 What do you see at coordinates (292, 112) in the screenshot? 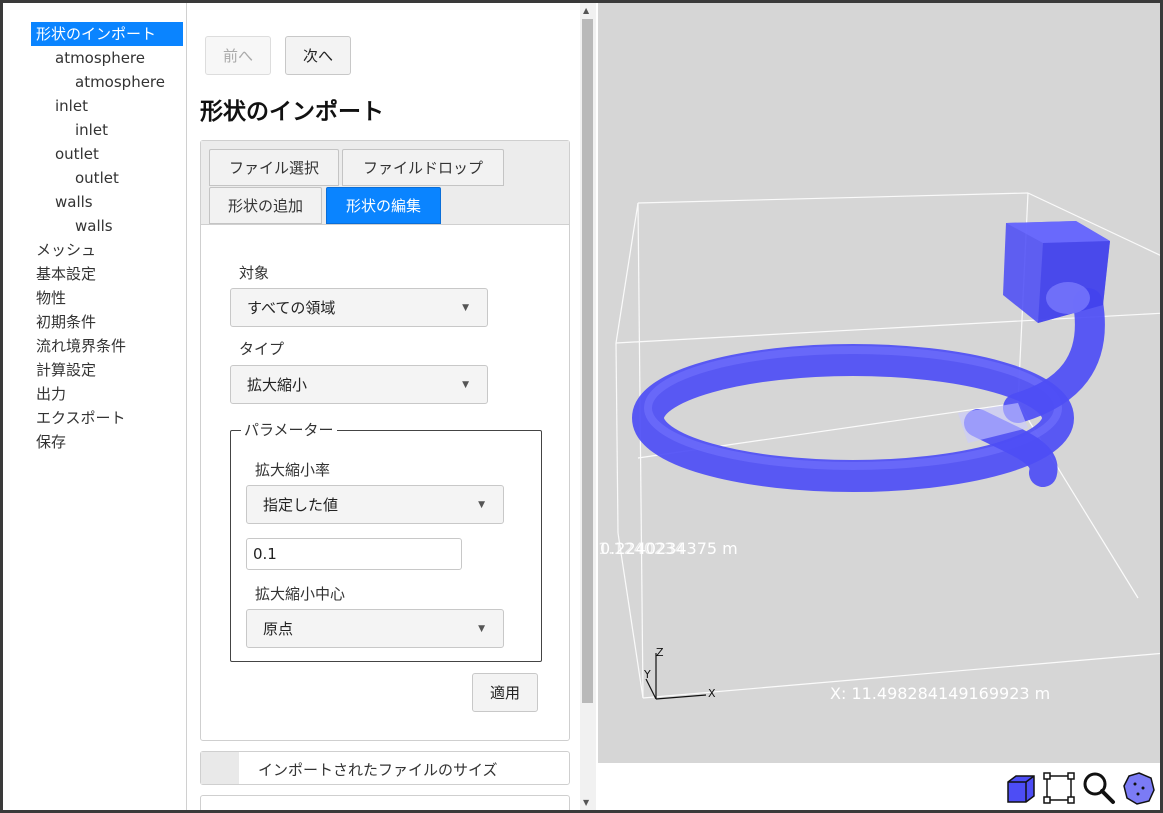
I see `page-title: 形状のインポート` at bounding box center [292, 112].